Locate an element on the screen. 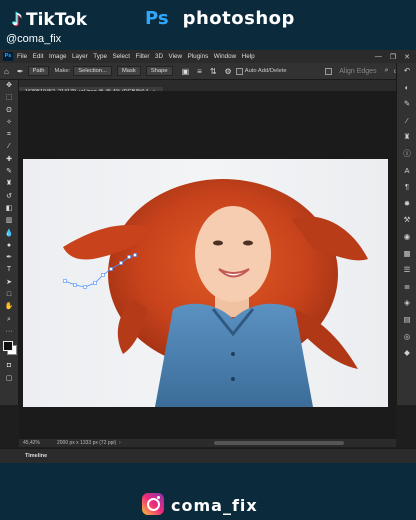  document-dimensions: 2000 px x 1333 px (72 ppi) is located at coordinates (87, 443).